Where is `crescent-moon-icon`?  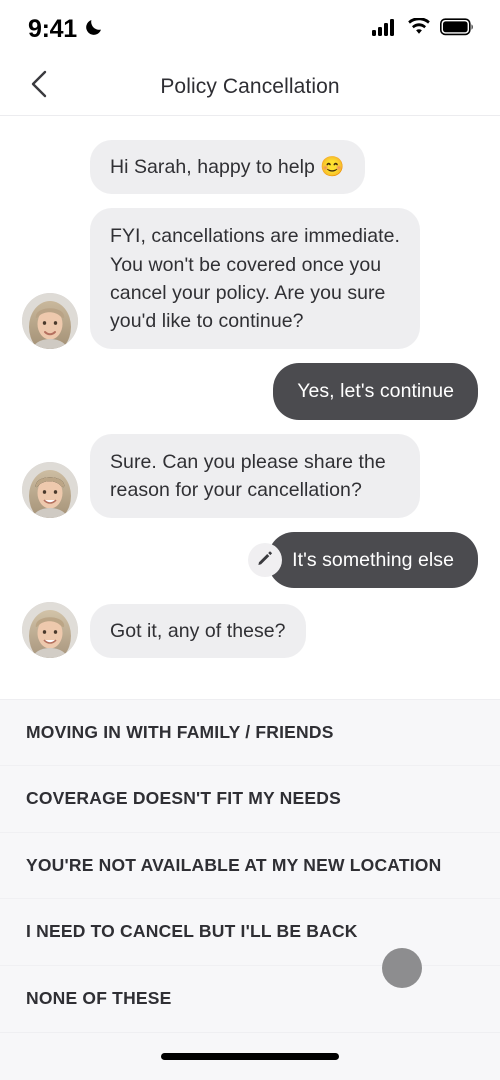
crescent-moon-icon is located at coordinates (94, 29).